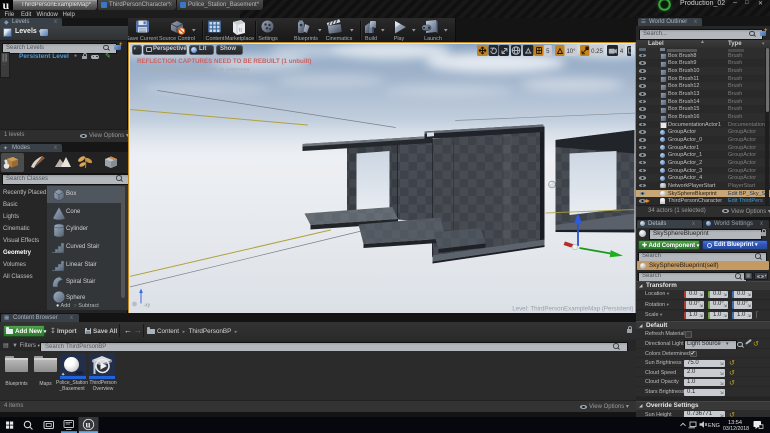  What do you see at coordinates (146, 305) in the screenshot?
I see `svg-text: -xy` at bounding box center [146, 305].